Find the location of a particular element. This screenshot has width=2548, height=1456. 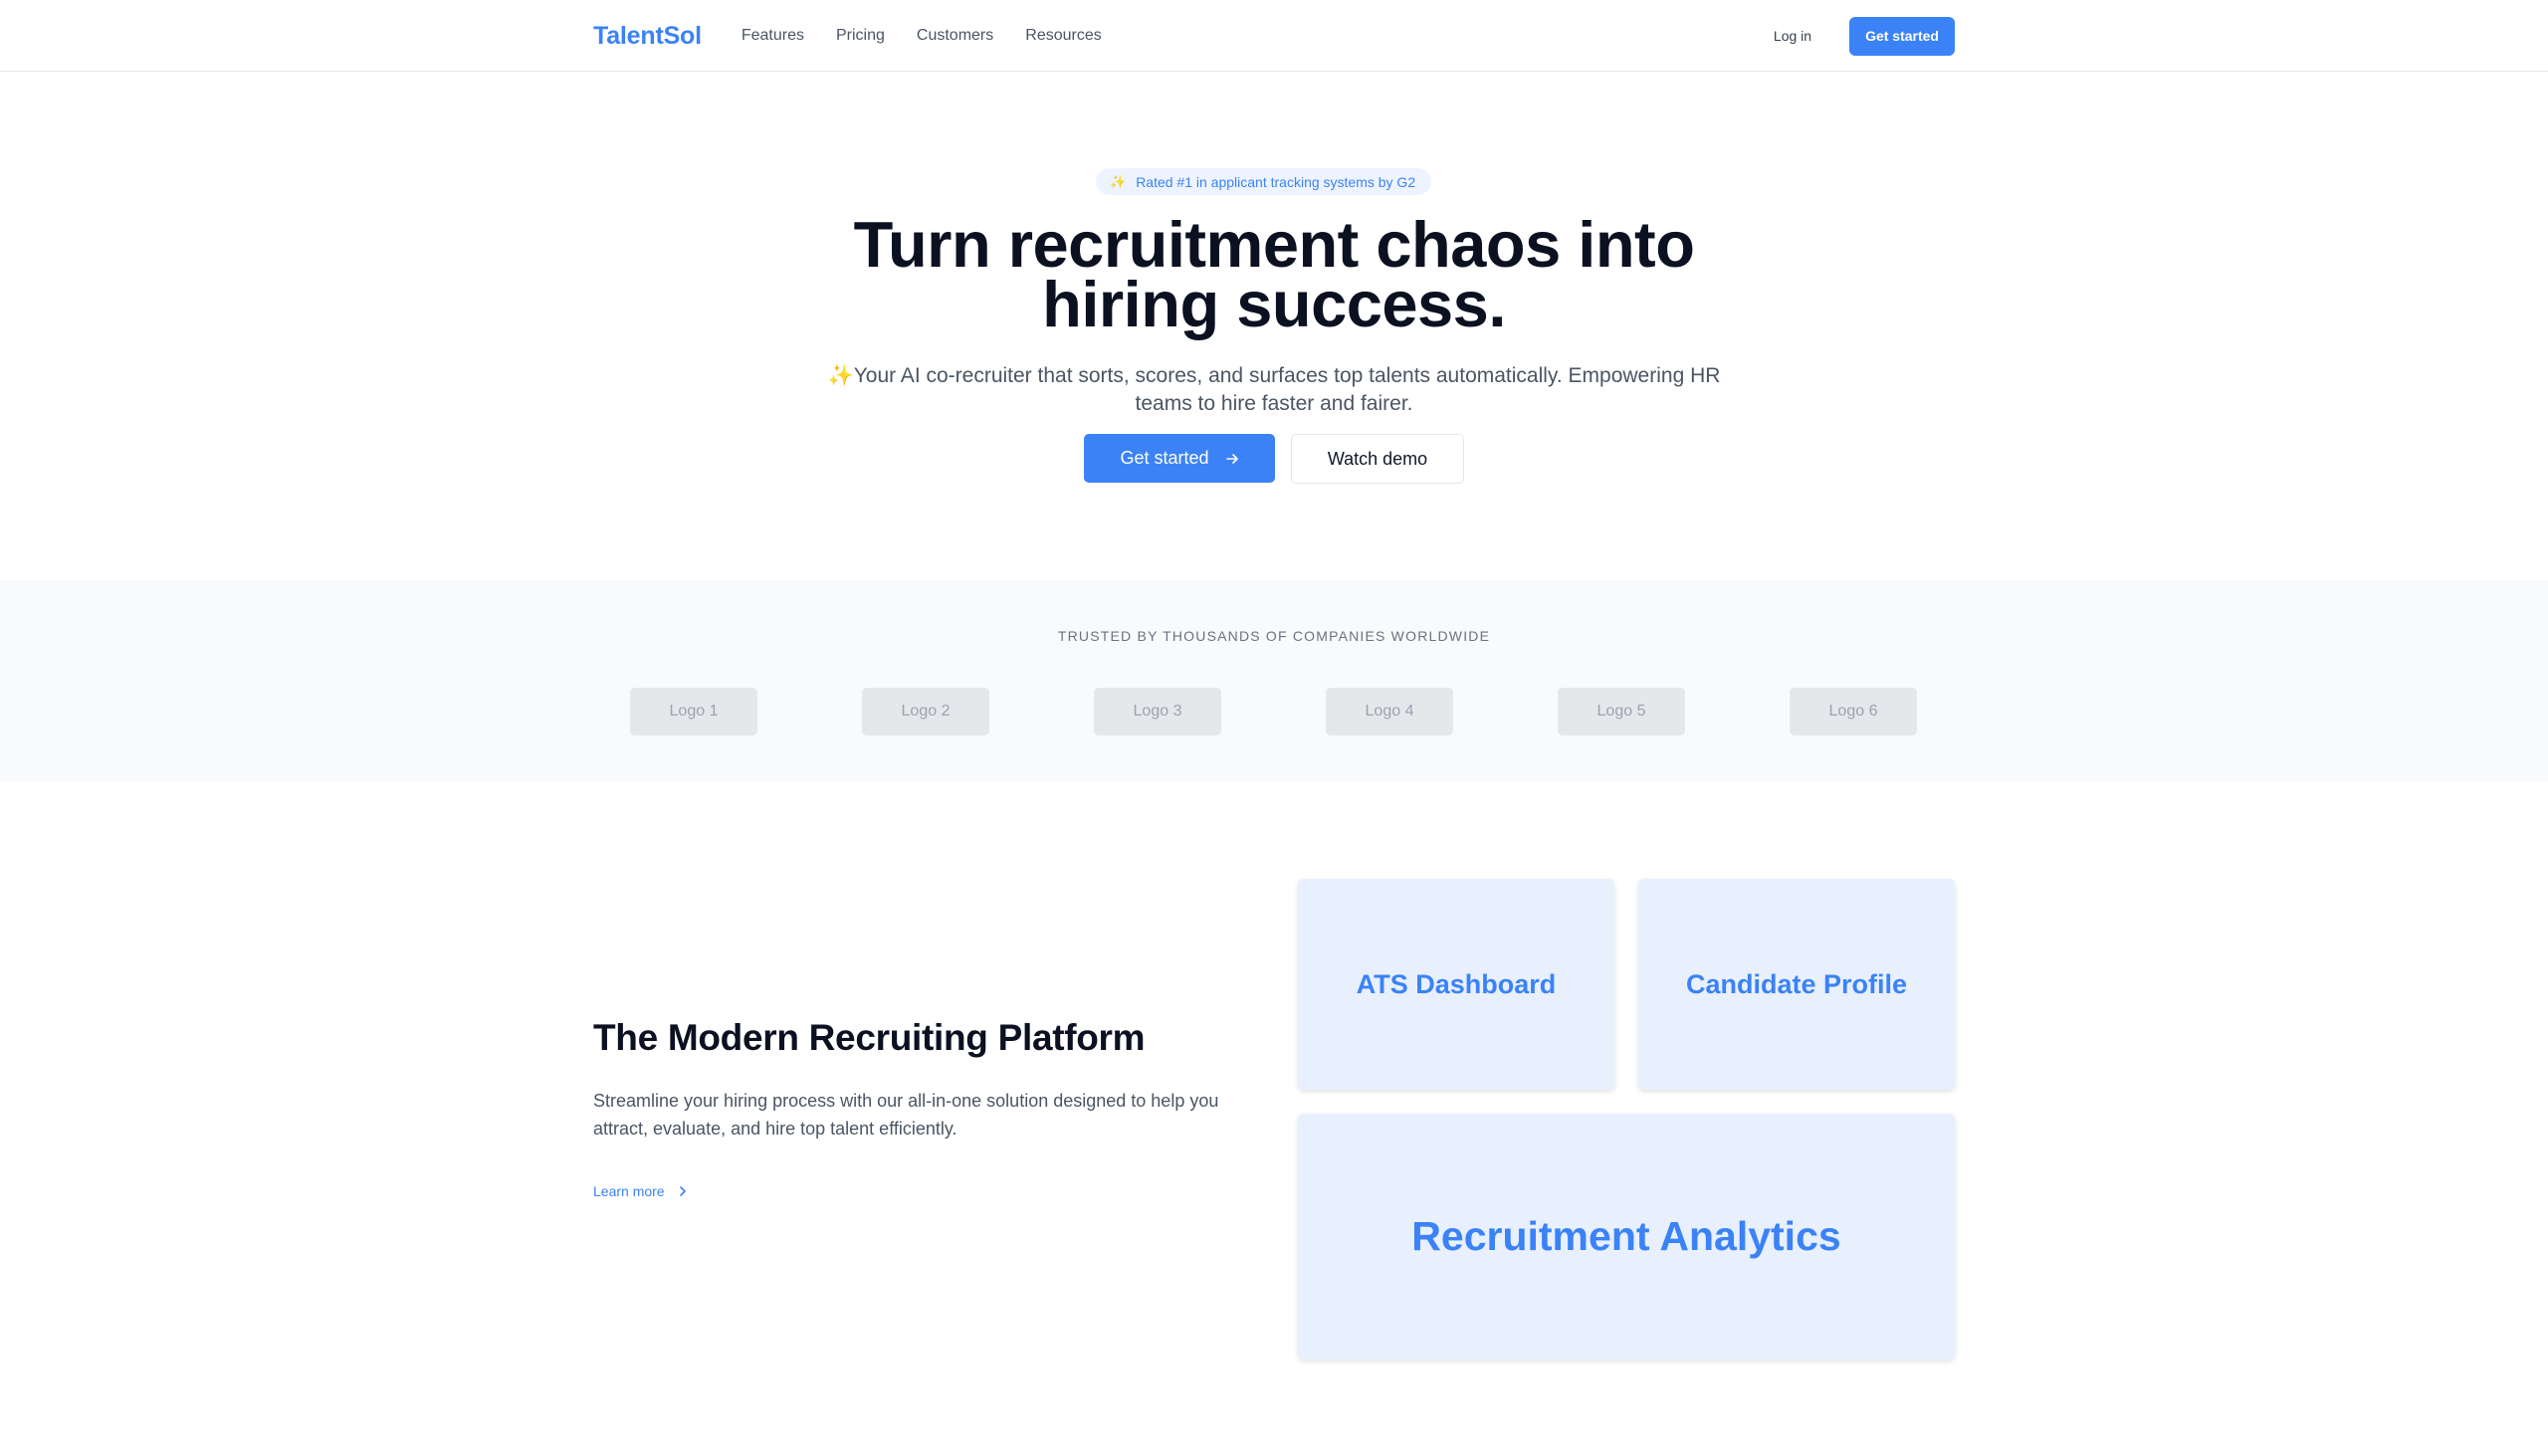

platform-title: The Modern Recruiting Platform is located at coordinates (869, 1037).